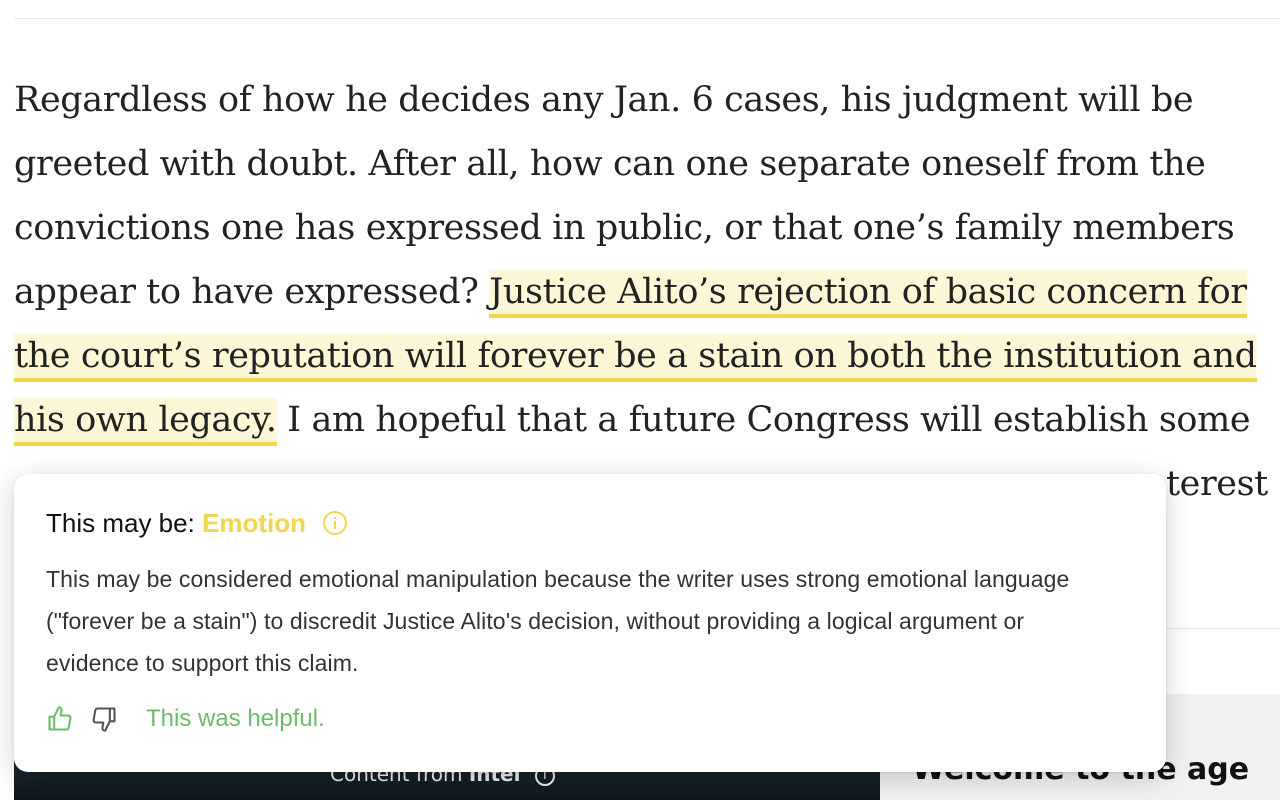 The height and width of the screenshot is (800, 1280). I want to click on popup-title-prefix: This may be:, so click(120, 523).